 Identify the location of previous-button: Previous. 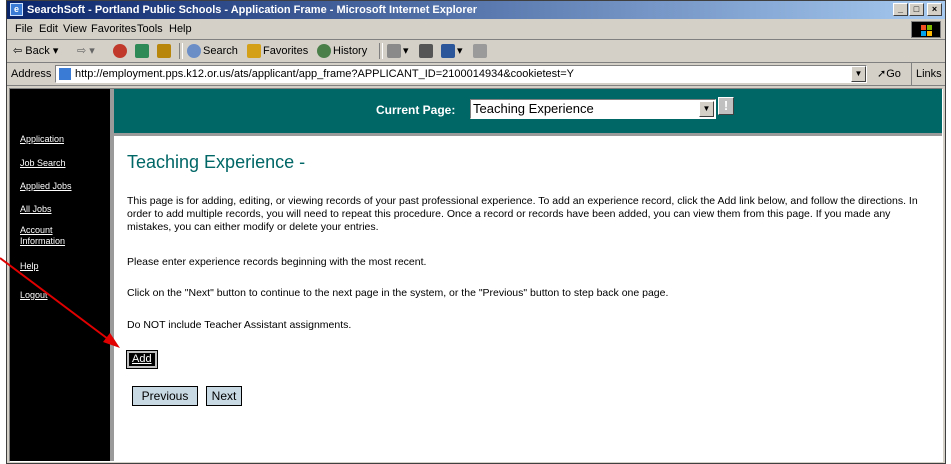
(165, 396).